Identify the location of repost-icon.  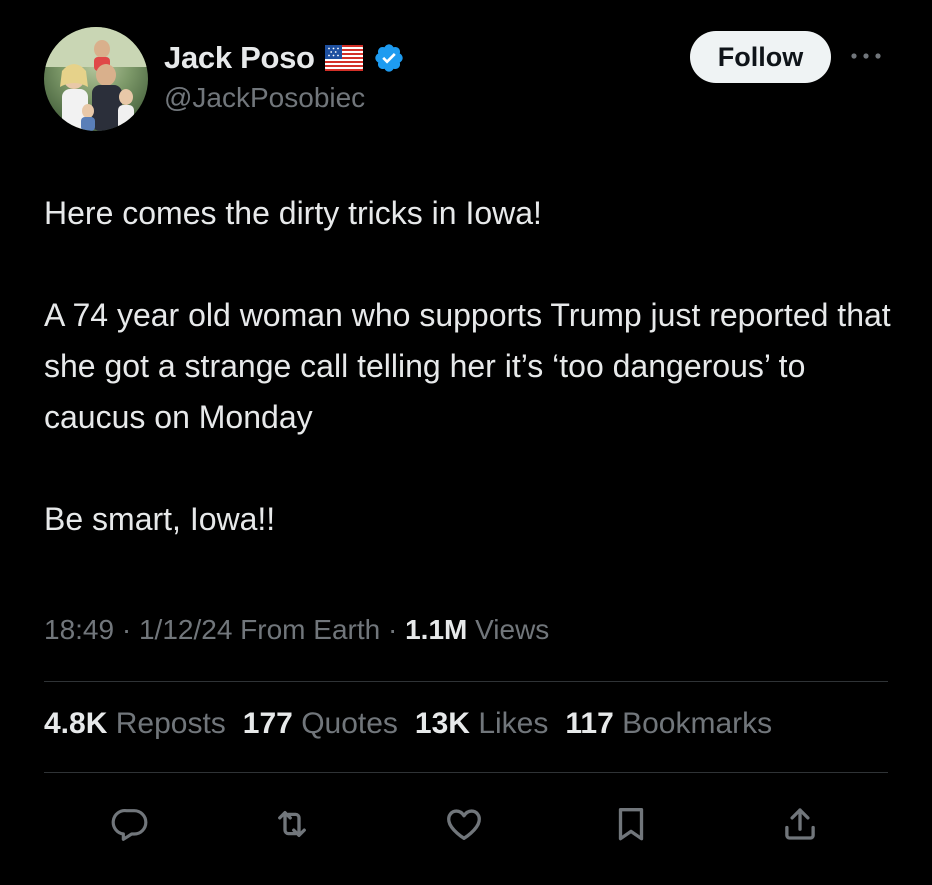
(292, 824).